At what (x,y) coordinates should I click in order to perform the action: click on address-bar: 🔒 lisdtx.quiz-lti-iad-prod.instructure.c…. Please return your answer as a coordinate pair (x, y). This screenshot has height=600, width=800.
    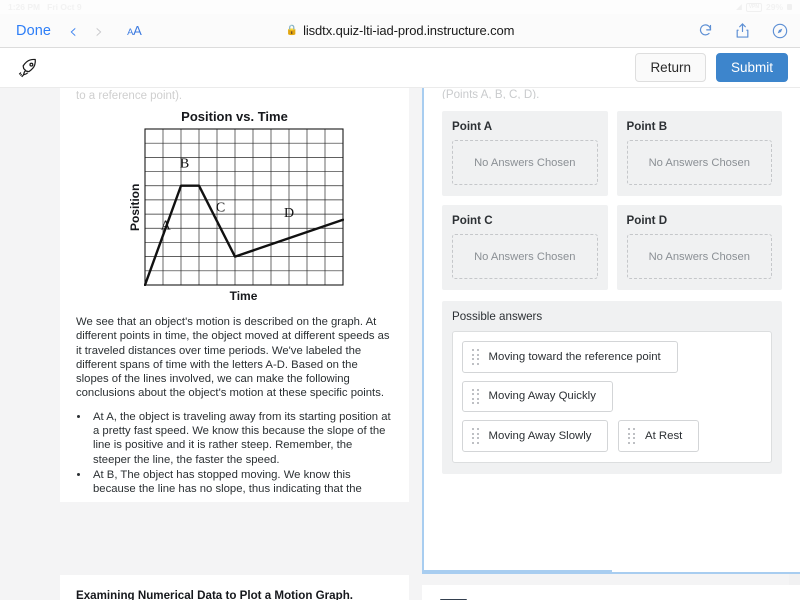
    Looking at the image, I should click on (400, 30).